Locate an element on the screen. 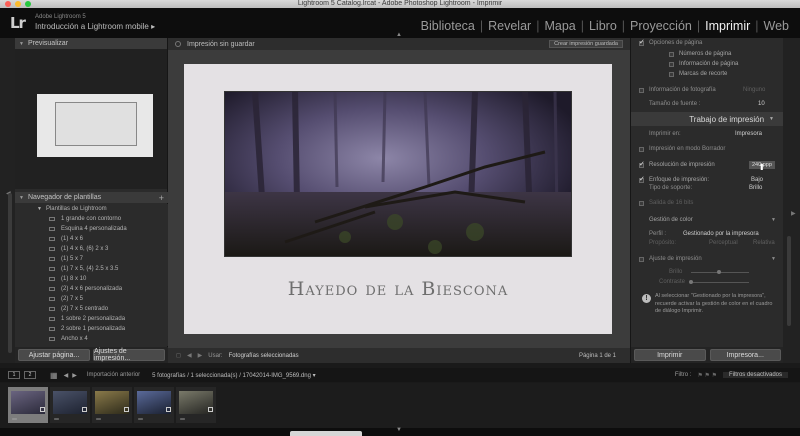 The image size is (800, 436). page-info-row: Información de página is located at coordinates (707, 64).